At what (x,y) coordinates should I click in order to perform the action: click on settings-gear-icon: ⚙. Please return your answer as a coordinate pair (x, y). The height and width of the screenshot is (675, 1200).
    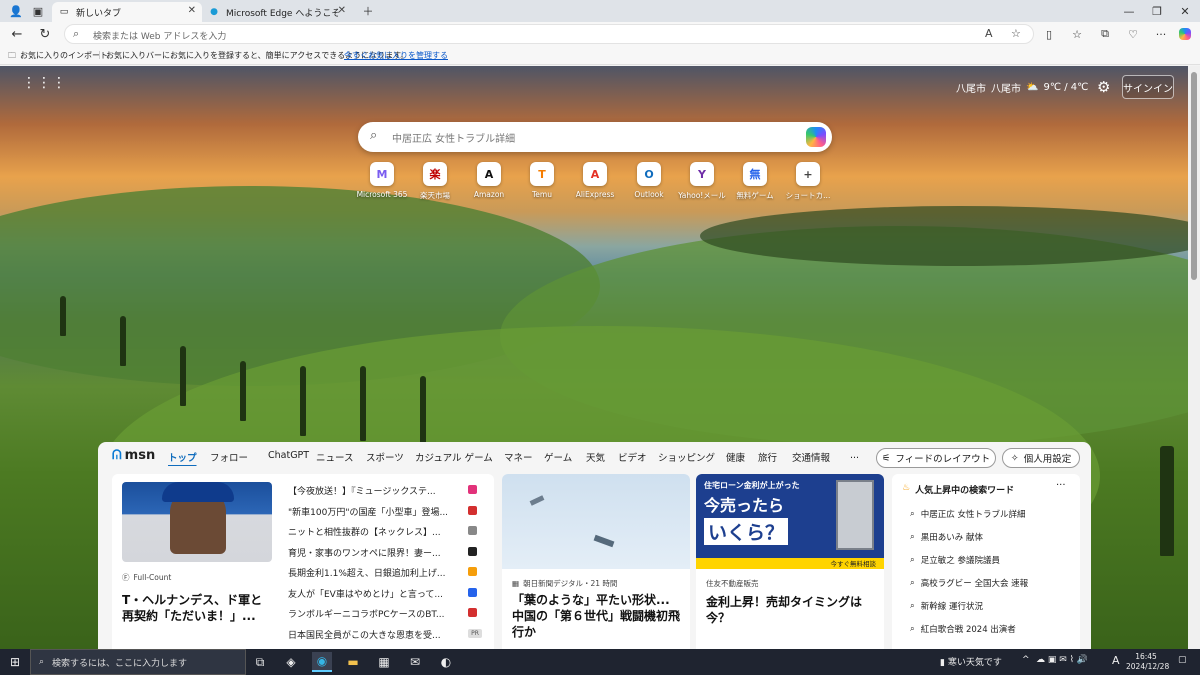
    Looking at the image, I should click on (1103, 87).